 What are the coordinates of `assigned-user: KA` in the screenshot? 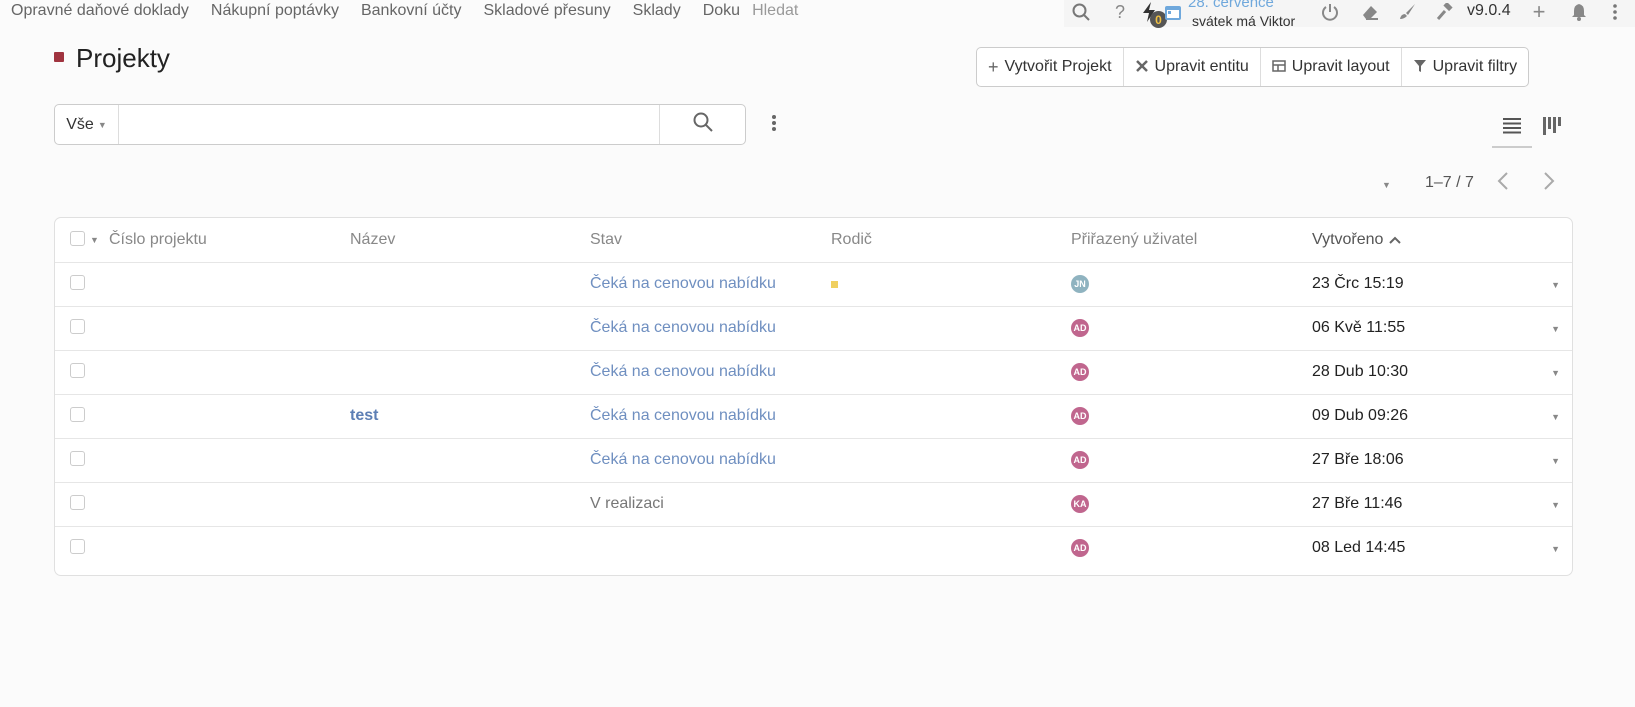 It's located at (1080, 504).